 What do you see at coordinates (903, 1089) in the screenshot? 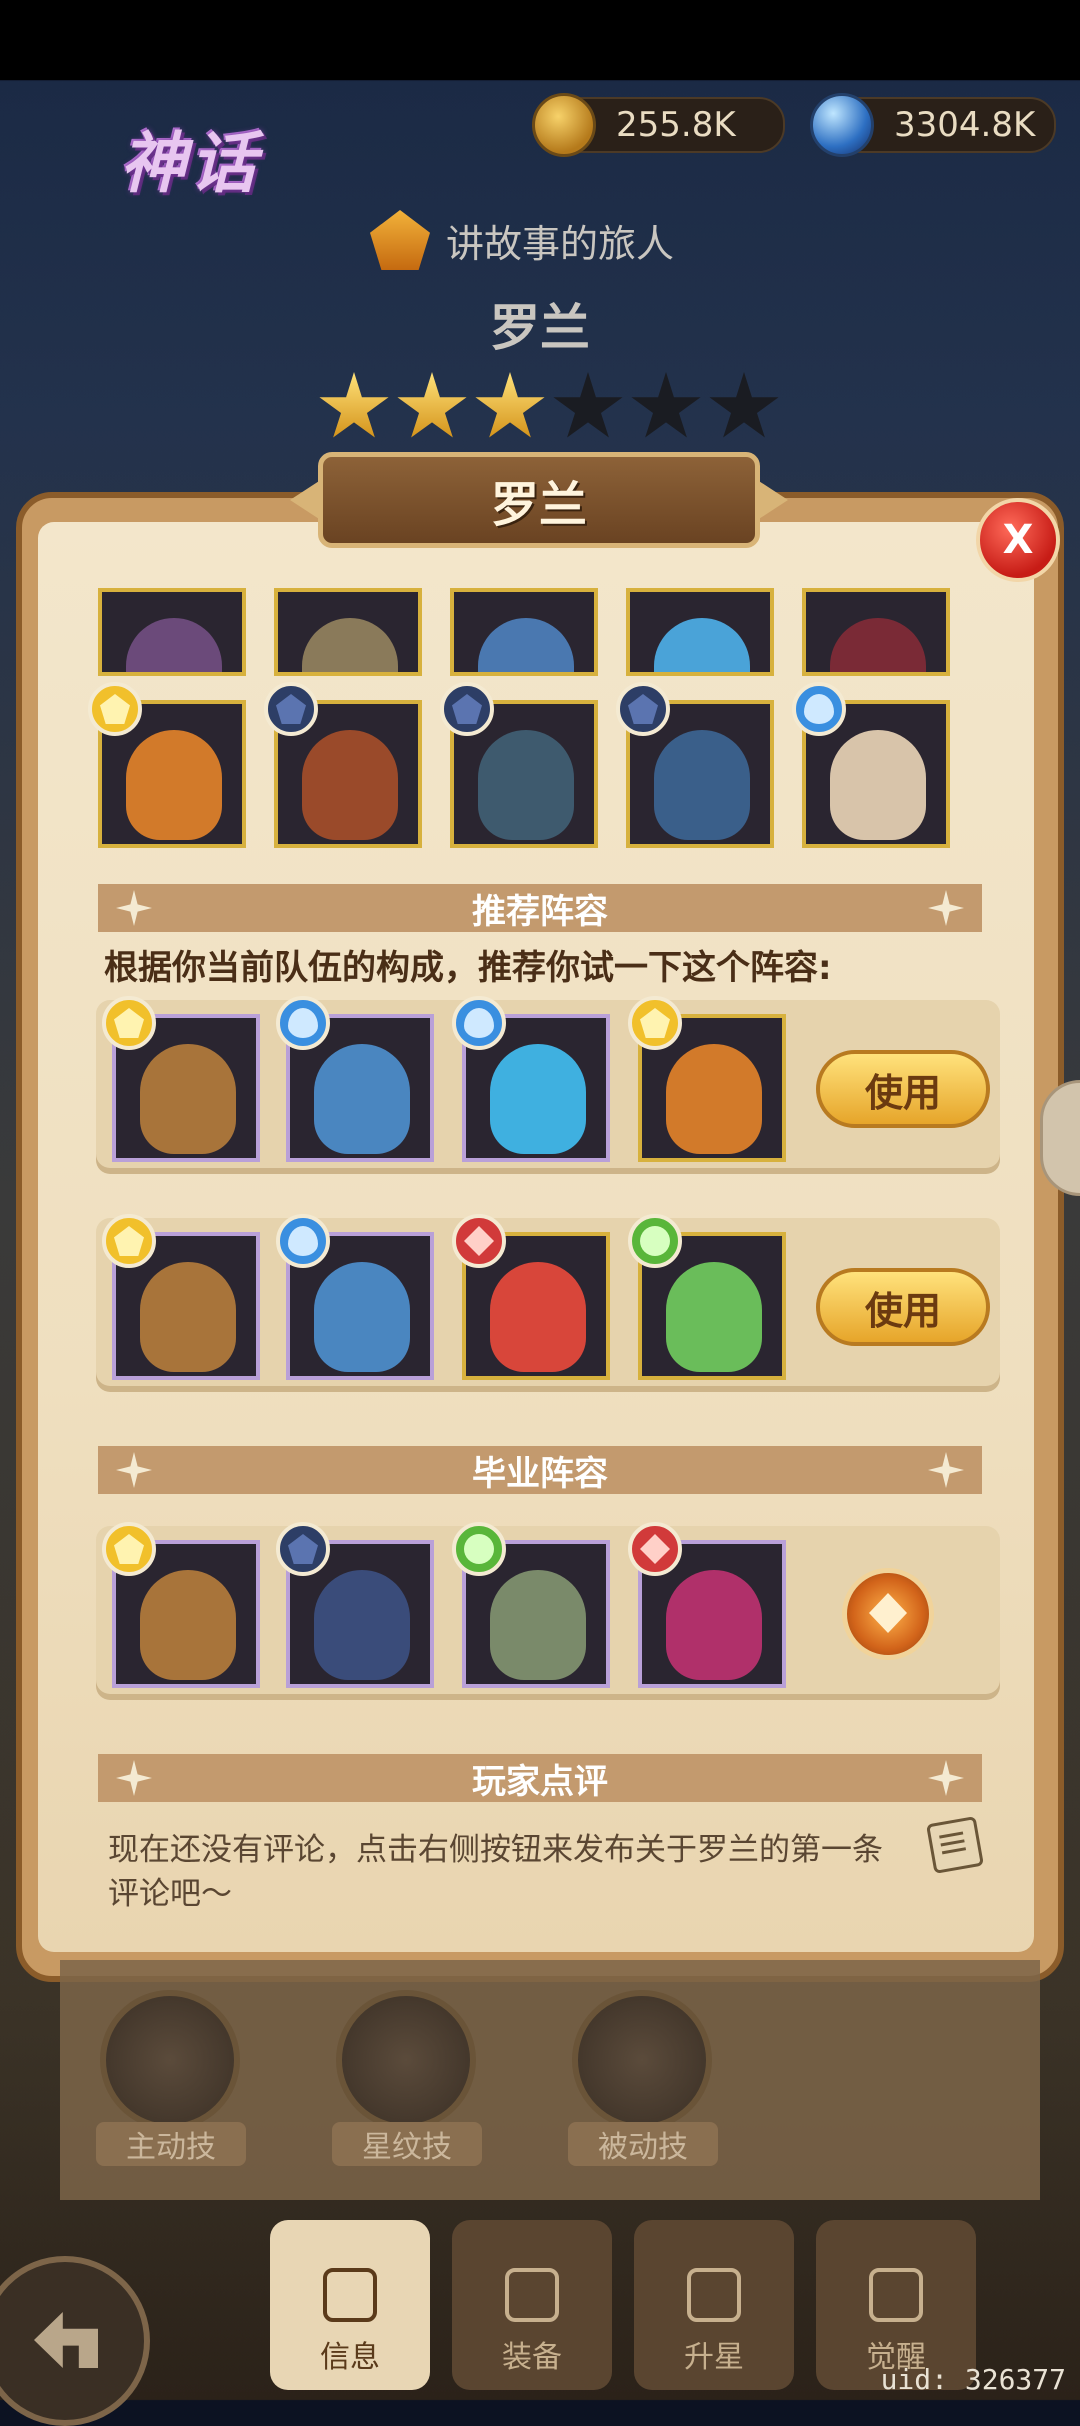
I see `use-team-1-button: 使用` at bounding box center [903, 1089].